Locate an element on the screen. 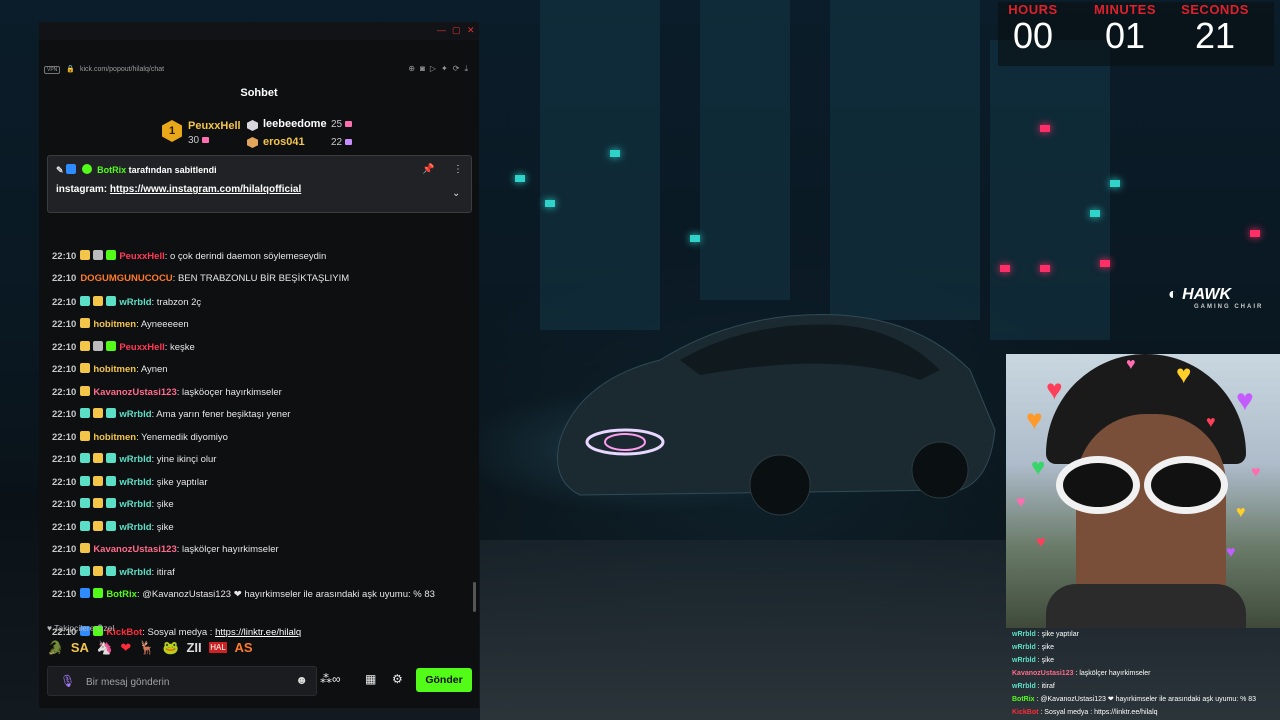 Image resolution: width=1280 pixels, height=720 pixels. gift-shop-icon: ▦ is located at coordinates (370, 679).